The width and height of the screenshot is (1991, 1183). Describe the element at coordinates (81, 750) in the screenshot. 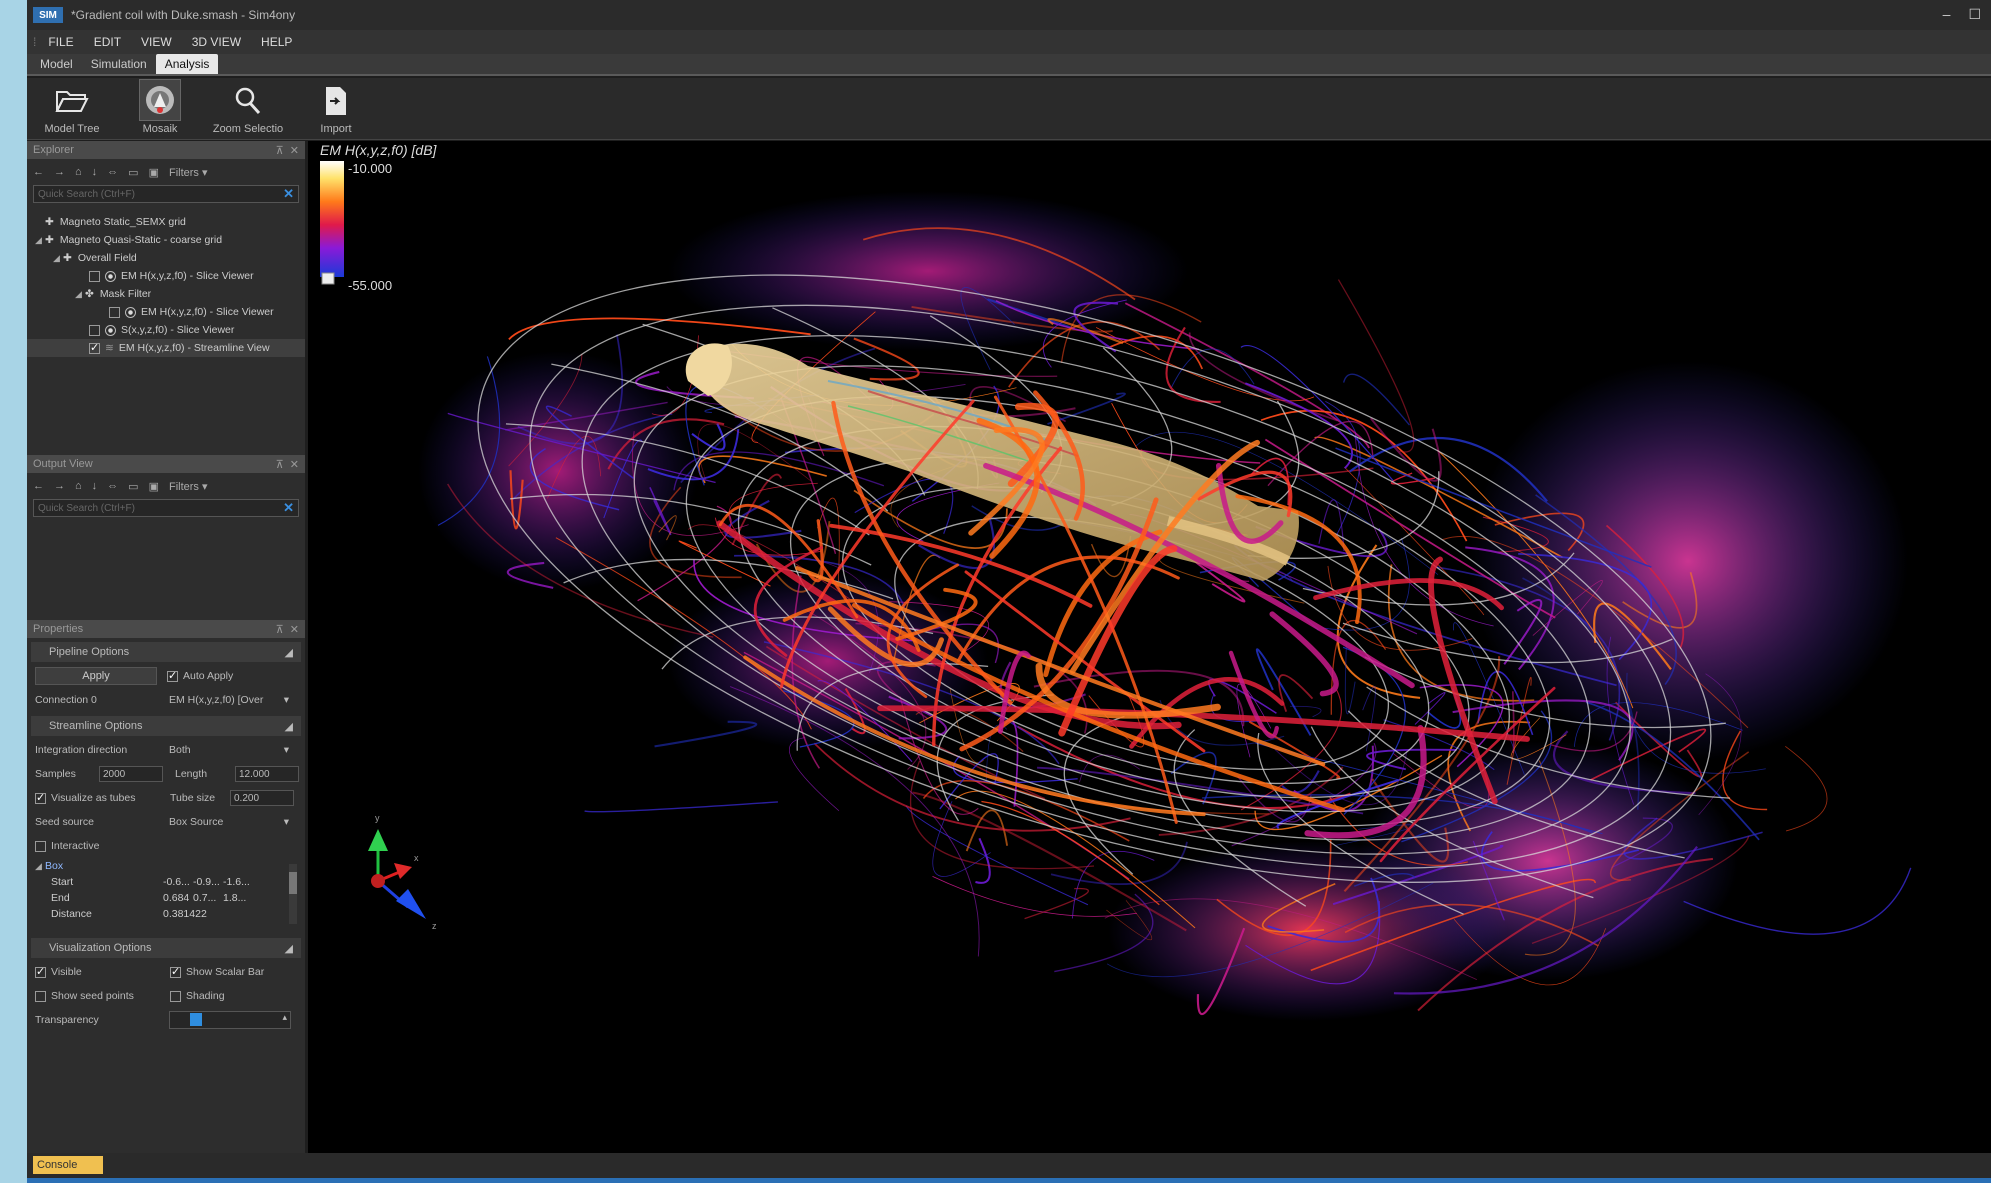

I see `integration-label: Integration direction` at that location.